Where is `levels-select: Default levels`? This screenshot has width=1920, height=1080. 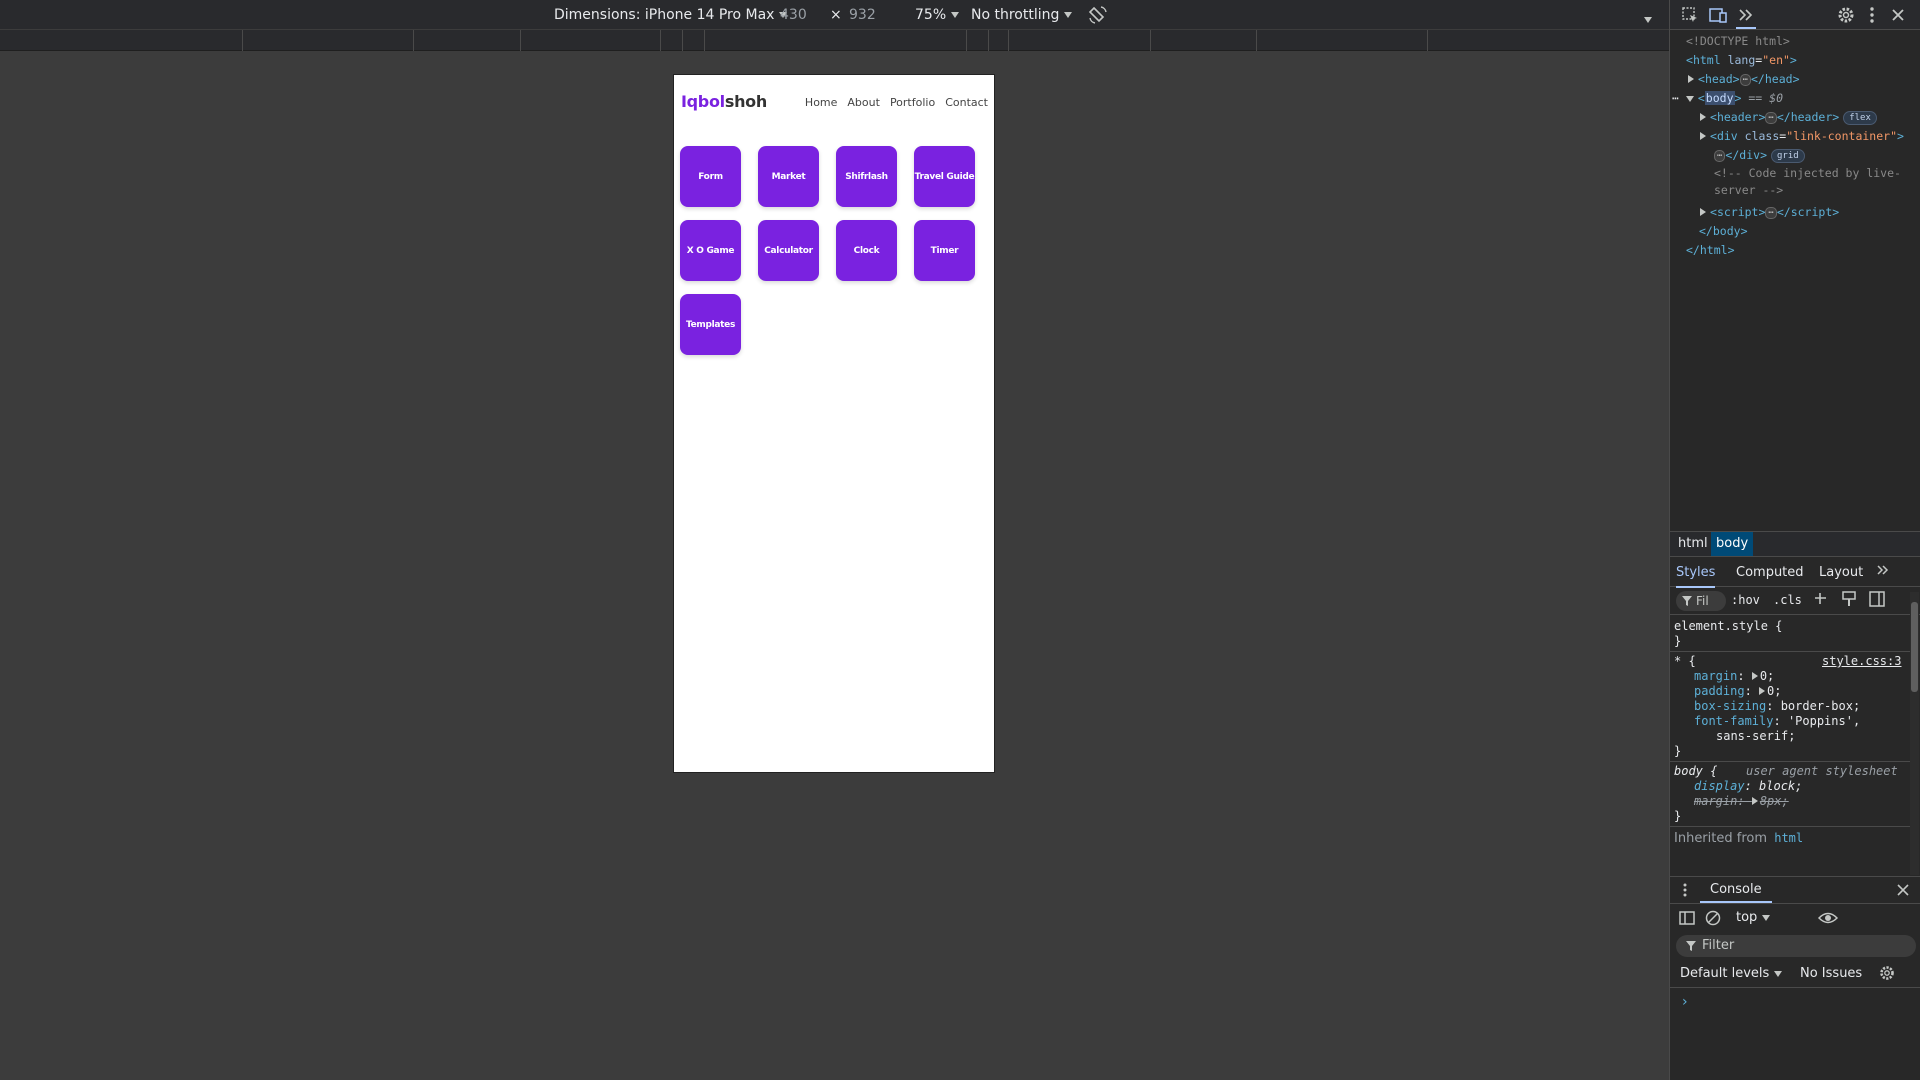 levels-select: Default levels is located at coordinates (1731, 973).